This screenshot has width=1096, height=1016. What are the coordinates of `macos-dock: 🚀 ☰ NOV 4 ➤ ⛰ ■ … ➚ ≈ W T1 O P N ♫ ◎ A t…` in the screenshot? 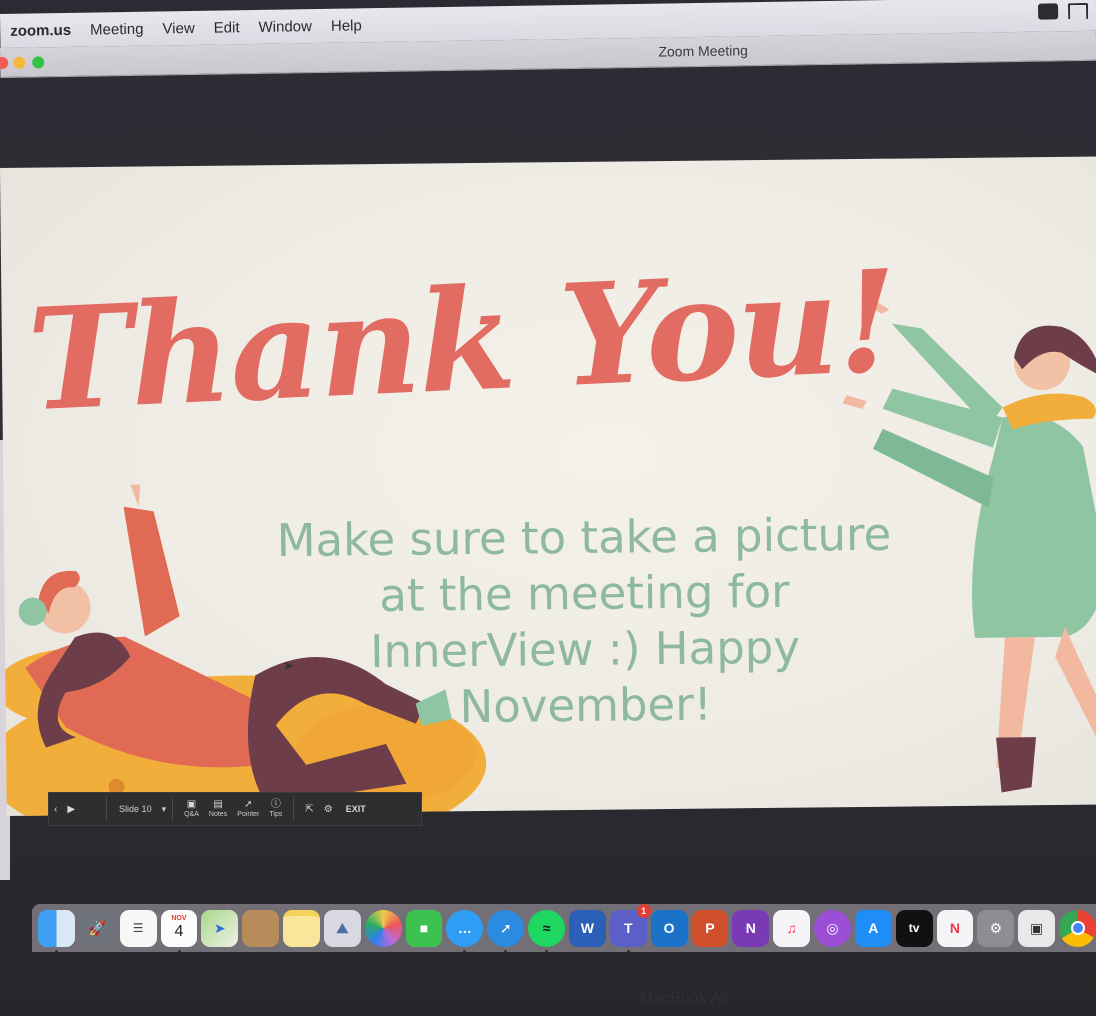 It's located at (564, 928).